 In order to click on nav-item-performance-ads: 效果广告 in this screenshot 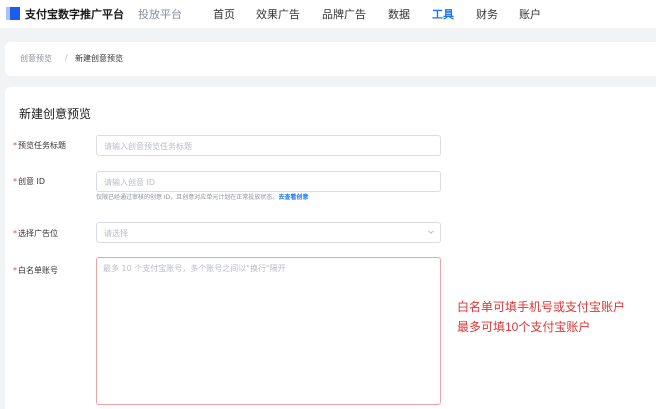, I will do `click(278, 14)`.